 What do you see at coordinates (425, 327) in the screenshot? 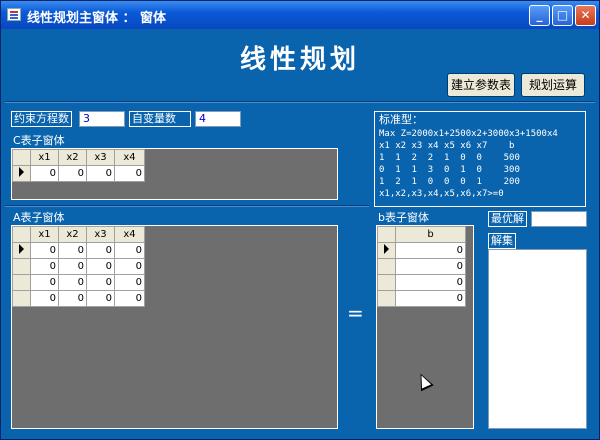
I see `b-subform: b 0 0 0 0` at bounding box center [425, 327].